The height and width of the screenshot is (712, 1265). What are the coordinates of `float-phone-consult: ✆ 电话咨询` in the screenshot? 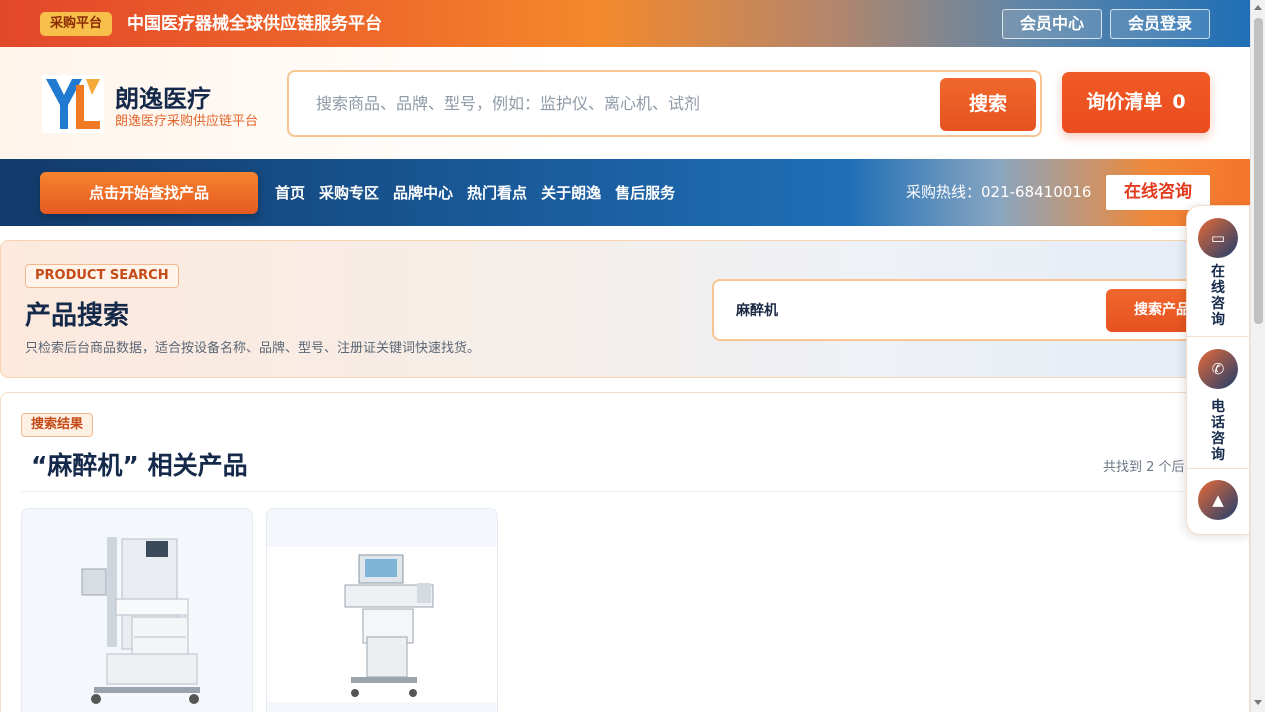 It's located at (1219, 403).